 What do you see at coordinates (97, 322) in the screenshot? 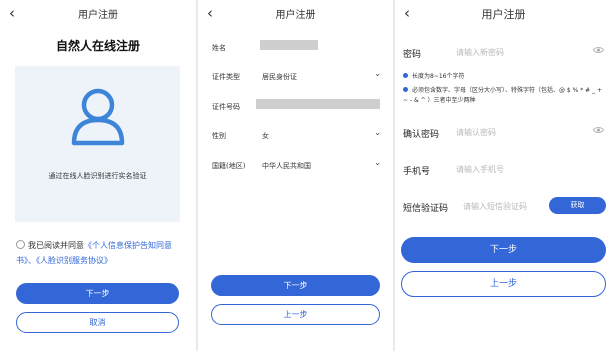
I see `cancel-button: 取消` at bounding box center [97, 322].